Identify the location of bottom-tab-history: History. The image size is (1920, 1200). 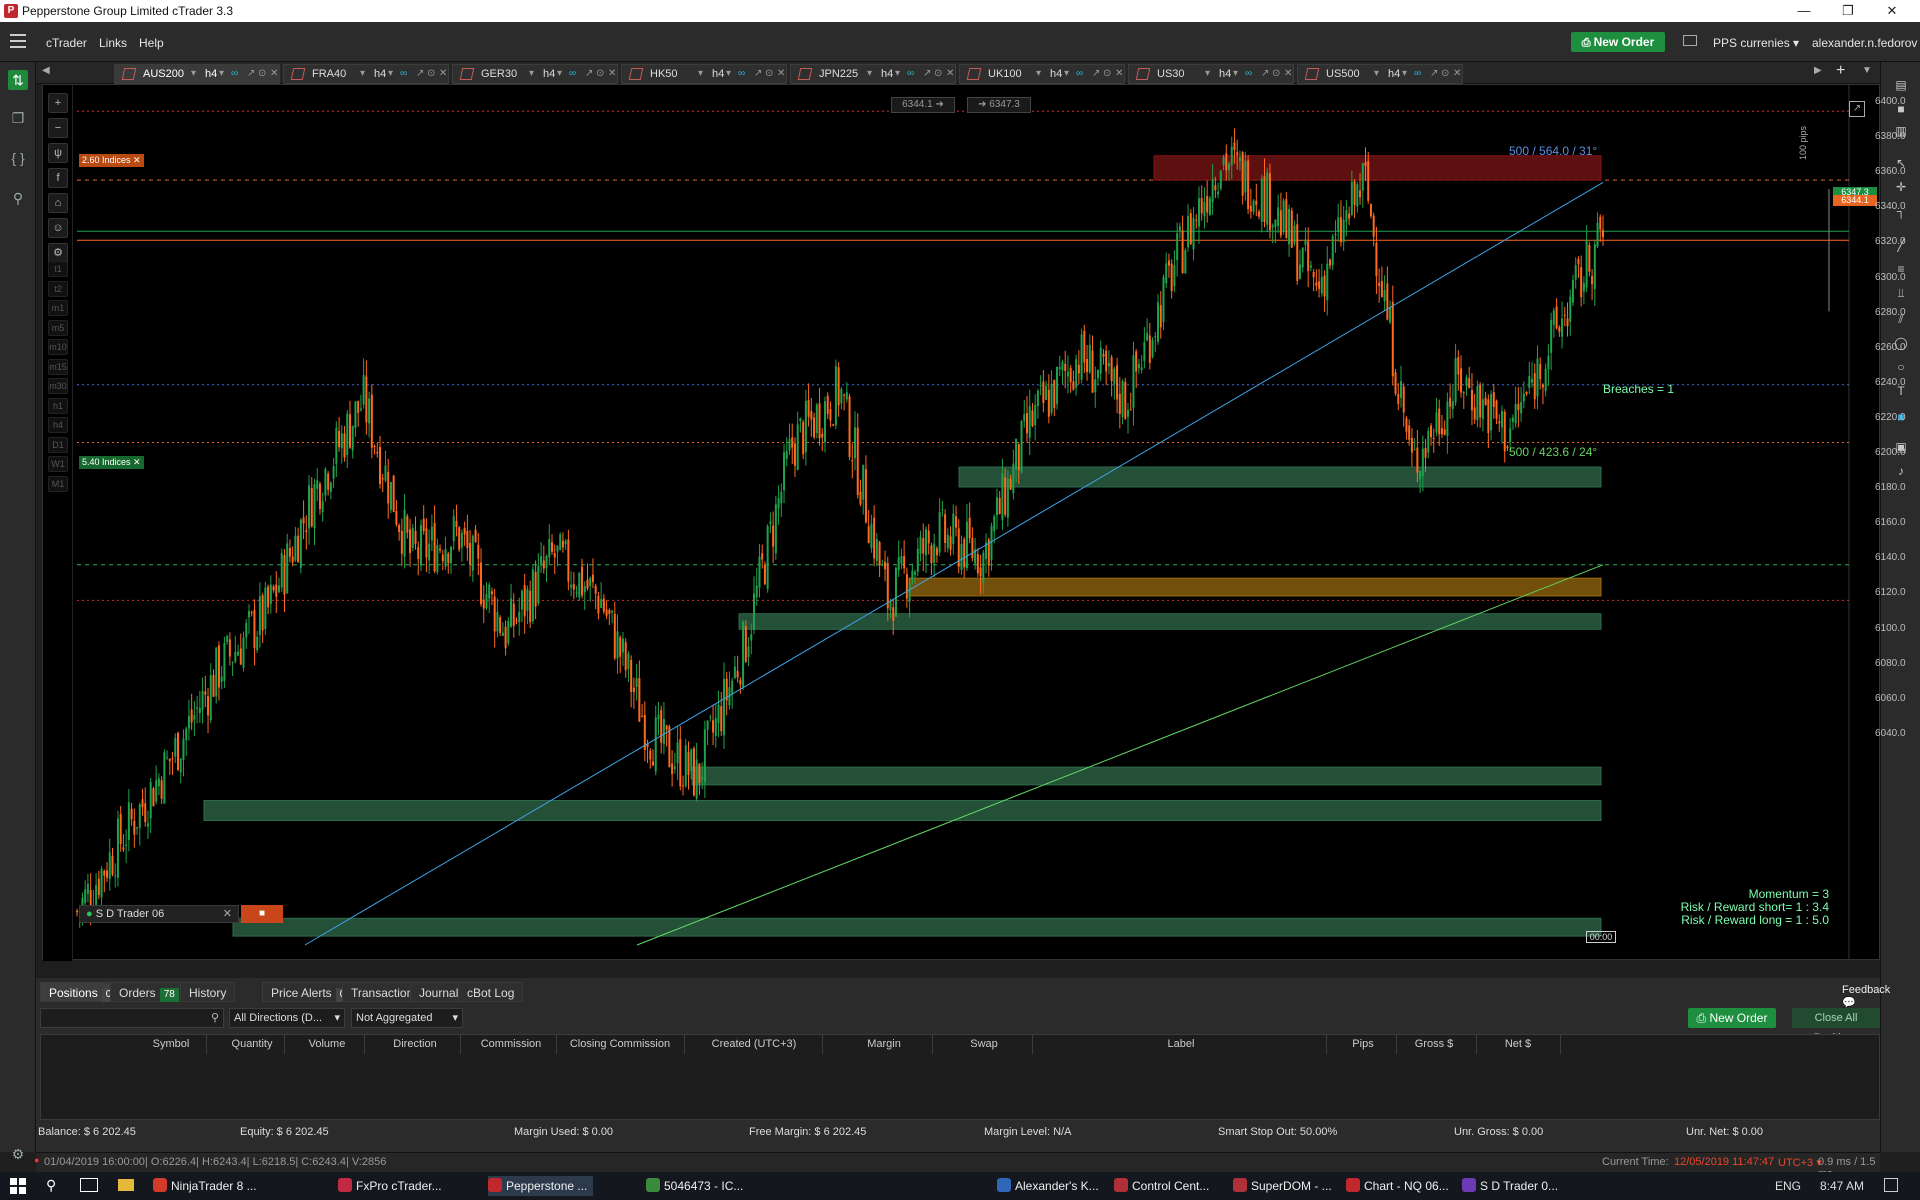
(208, 992).